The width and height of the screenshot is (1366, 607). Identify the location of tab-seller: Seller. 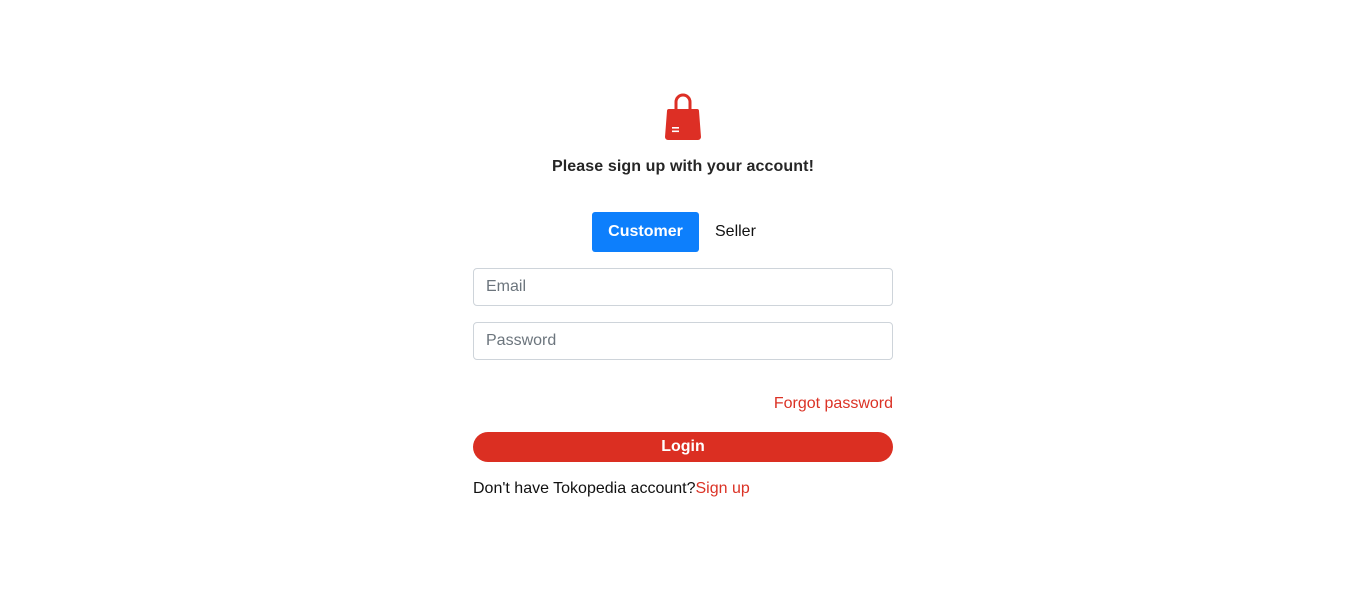
(727, 232).